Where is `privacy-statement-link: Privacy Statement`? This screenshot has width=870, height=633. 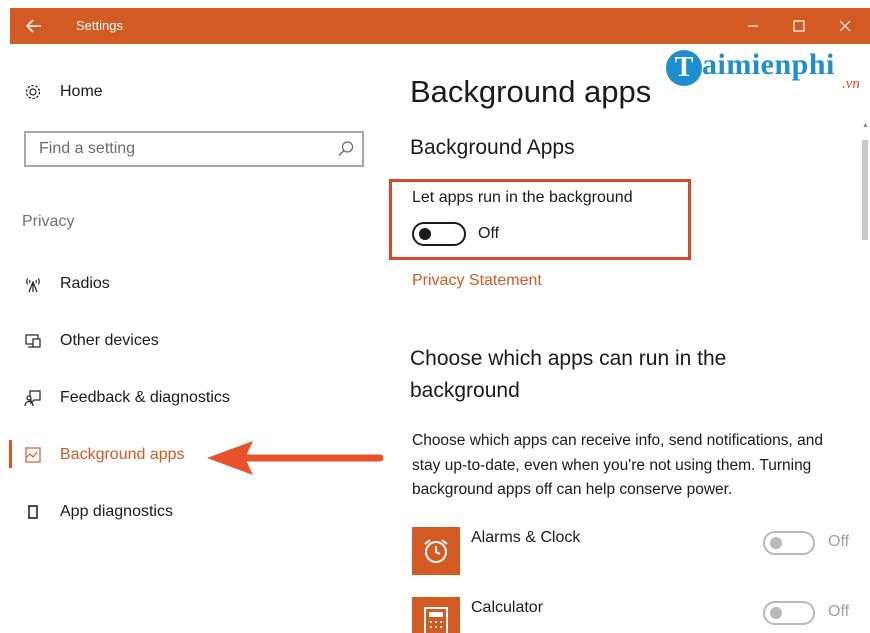
privacy-statement-link: Privacy Statement is located at coordinates (477, 281).